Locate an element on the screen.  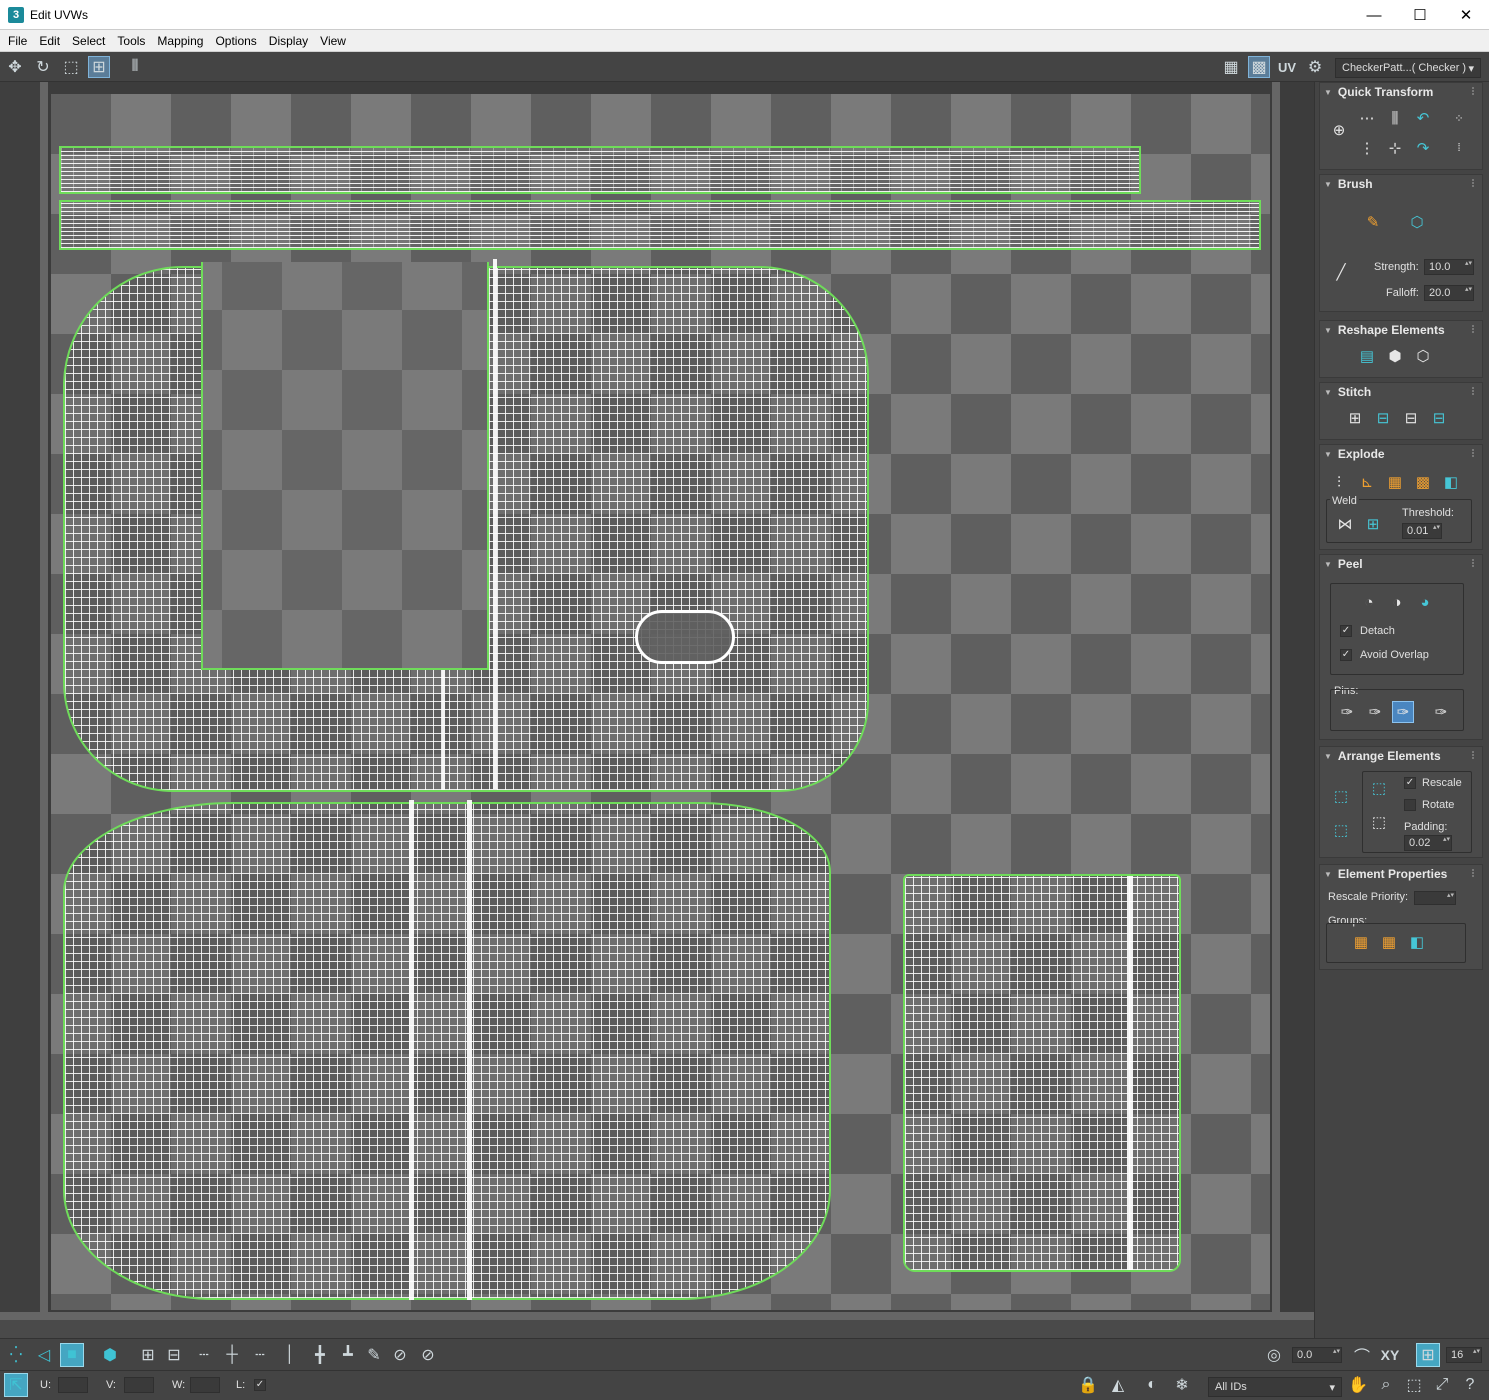
rollout-header: ▼ Stitch is located at coordinates (1401, 392).